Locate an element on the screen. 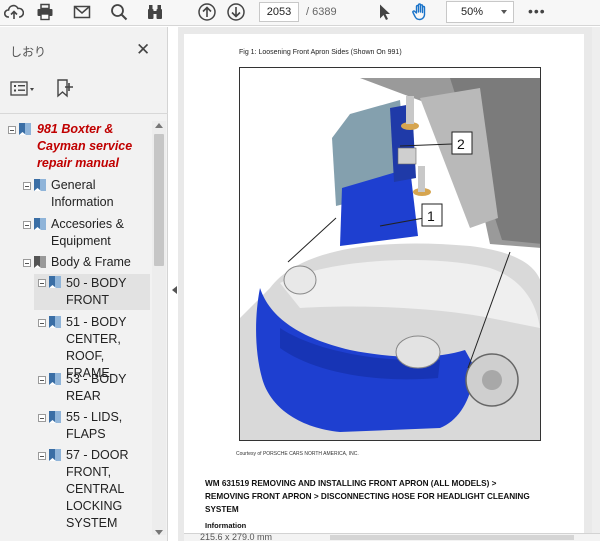 This screenshot has width=600, height=541. hand-icon is located at coordinates (420, 12).